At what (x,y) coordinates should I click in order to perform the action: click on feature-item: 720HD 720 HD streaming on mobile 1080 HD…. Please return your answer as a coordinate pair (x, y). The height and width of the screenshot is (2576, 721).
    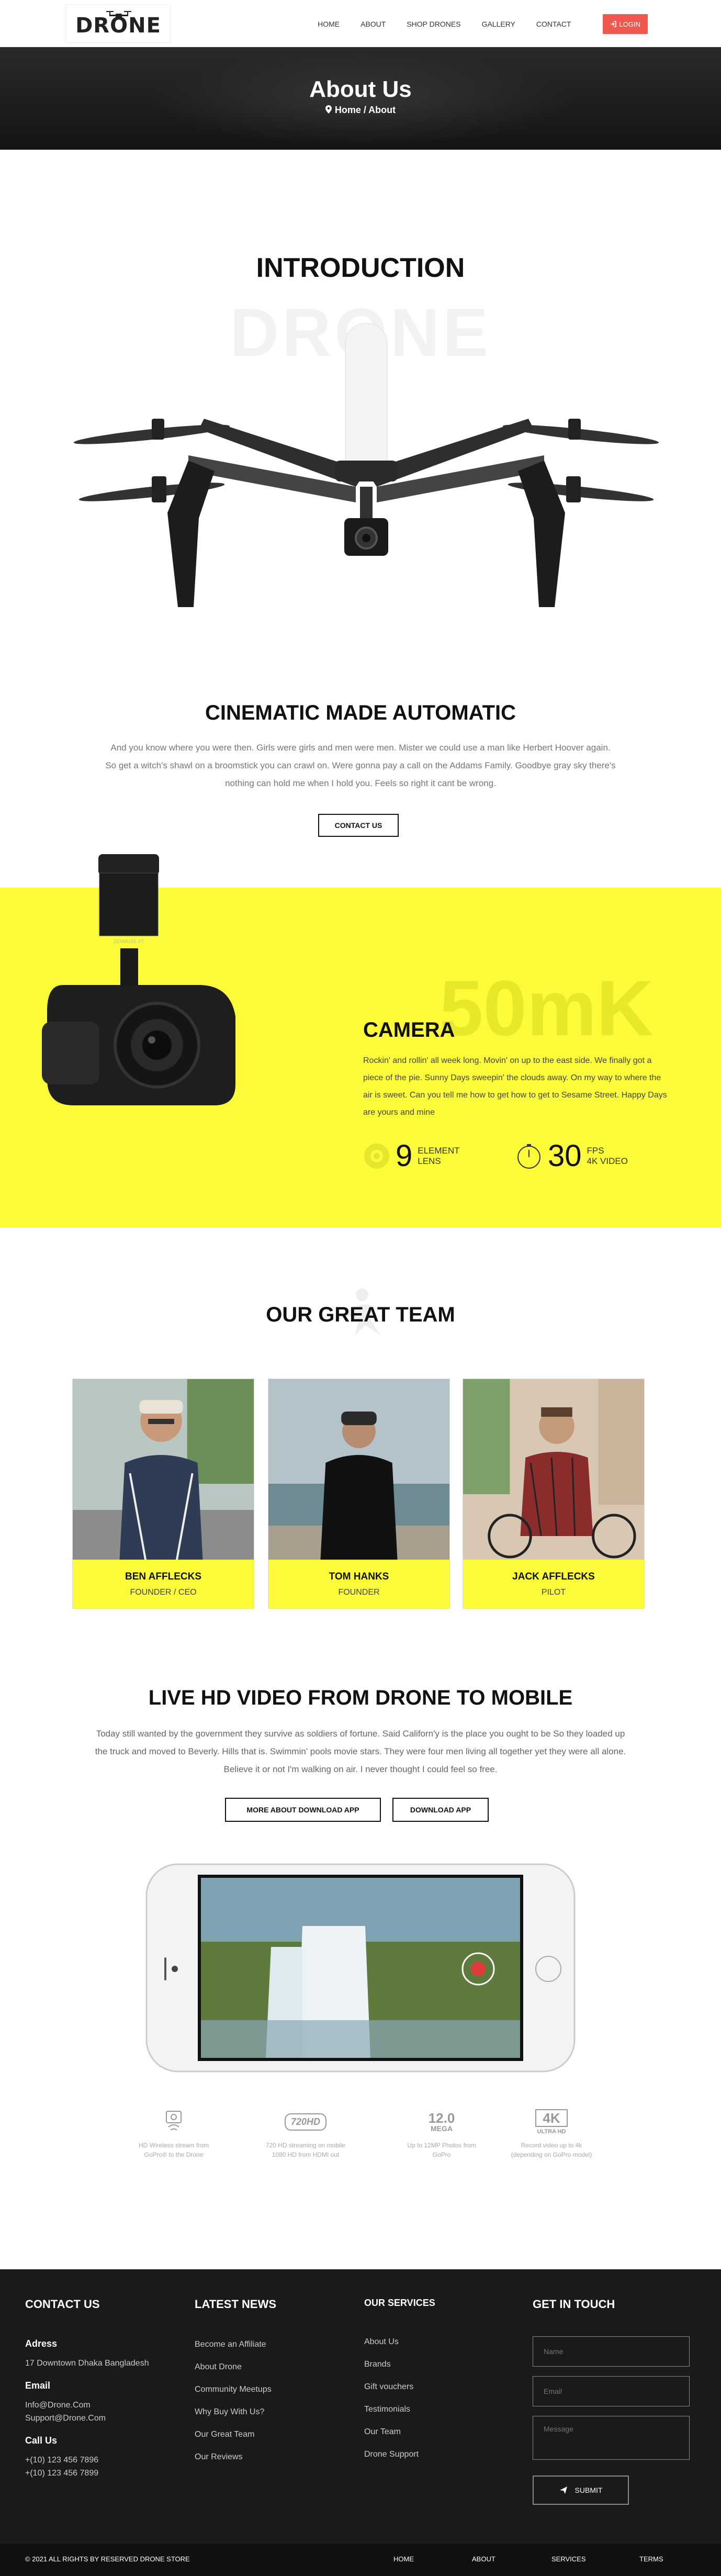
    Looking at the image, I should click on (305, 2134).